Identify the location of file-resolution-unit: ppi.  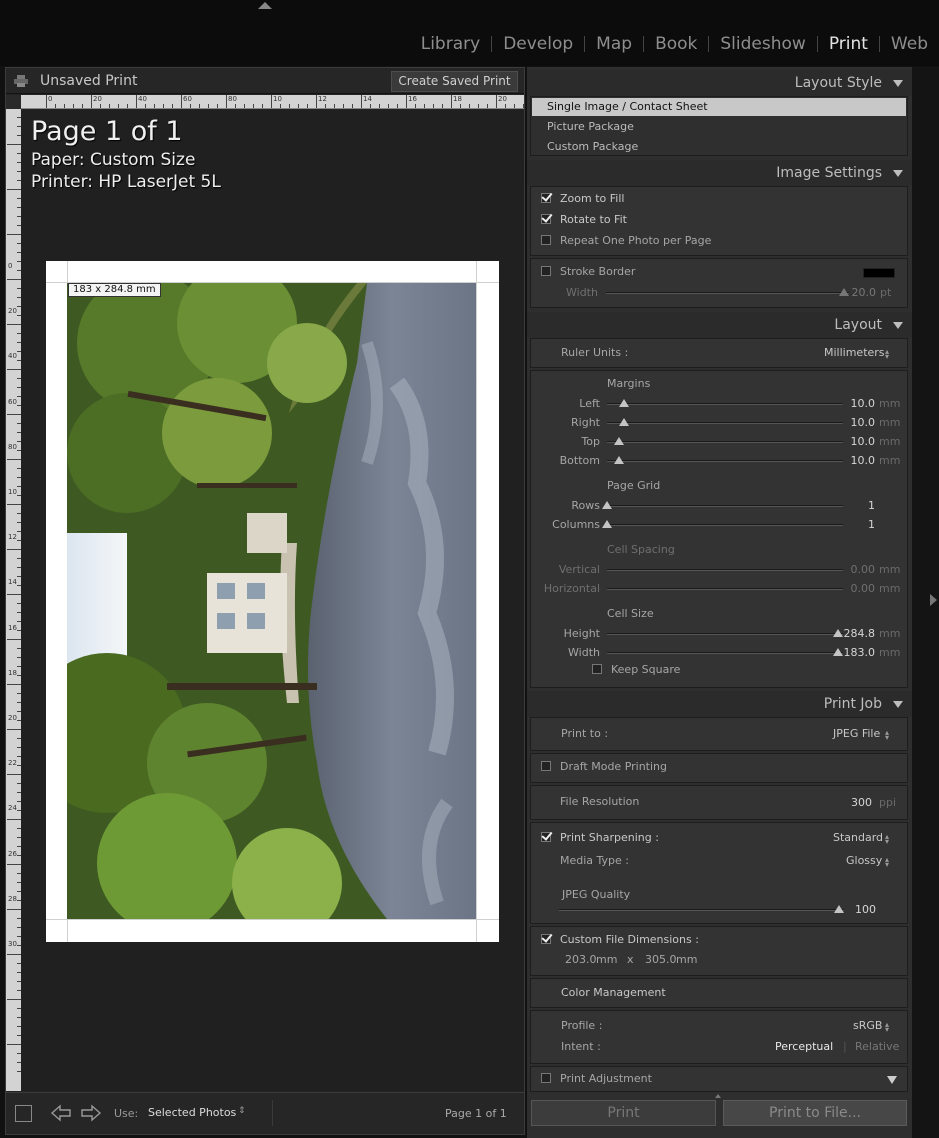
(888, 802).